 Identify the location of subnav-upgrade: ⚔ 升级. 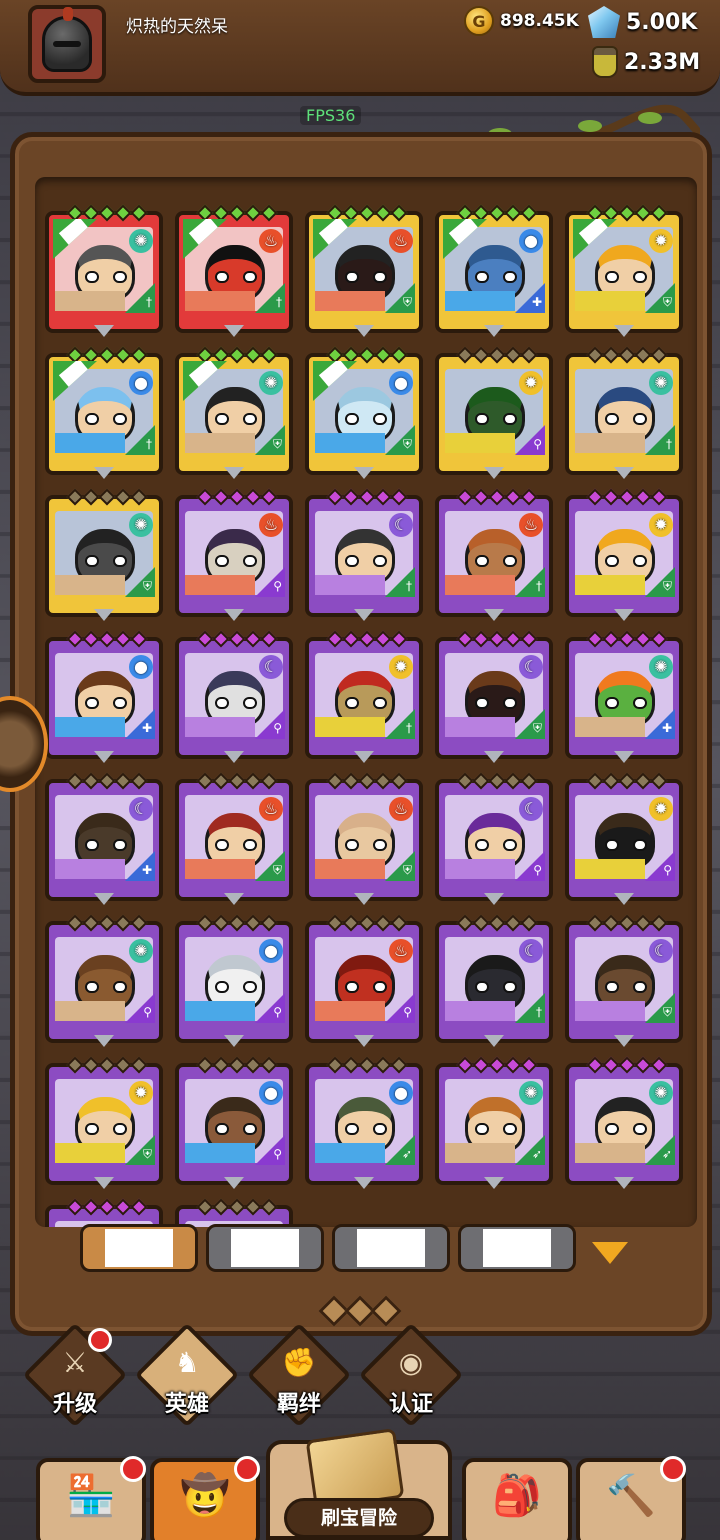
(75, 1375).